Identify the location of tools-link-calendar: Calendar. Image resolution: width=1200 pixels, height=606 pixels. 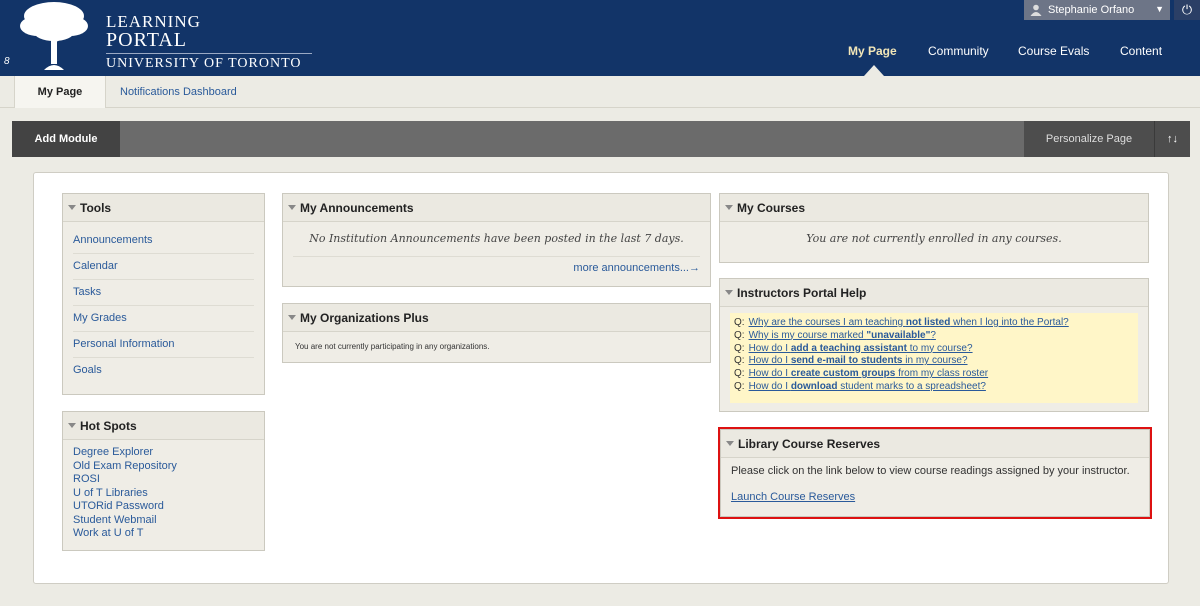
(163, 267).